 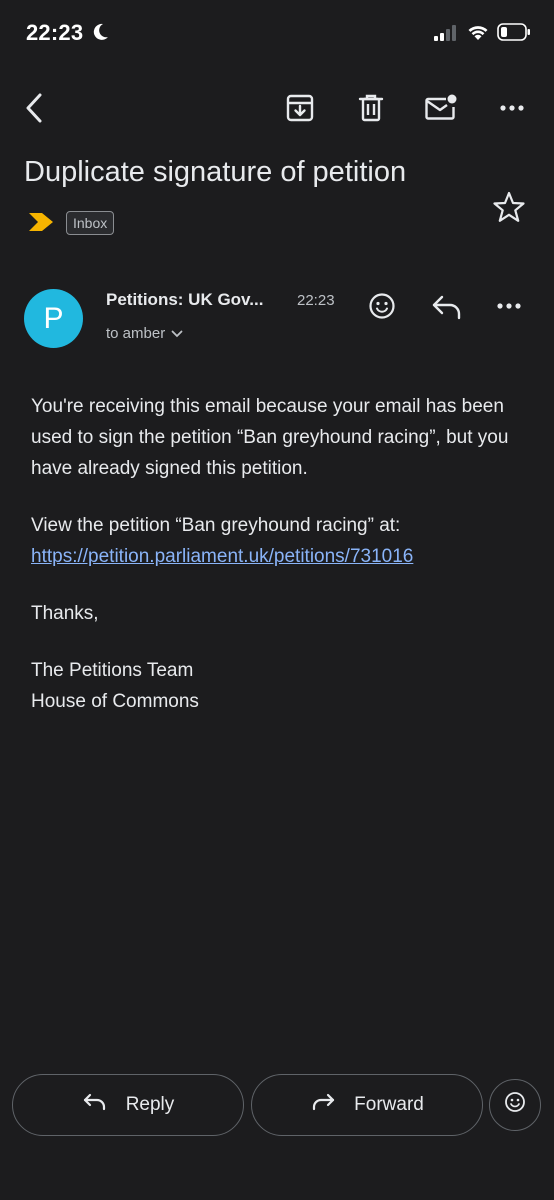 What do you see at coordinates (34, 108) in the screenshot?
I see `back-arrow-icon` at bounding box center [34, 108].